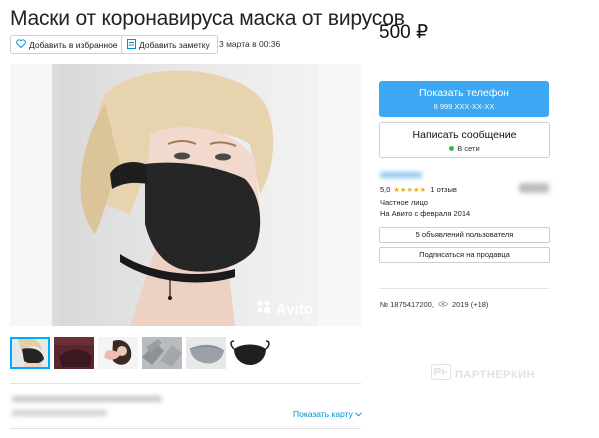  What do you see at coordinates (250, 44) in the screenshot?
I see `listing-date: 3 марта в 00:36` at bounding box center [250, 44].